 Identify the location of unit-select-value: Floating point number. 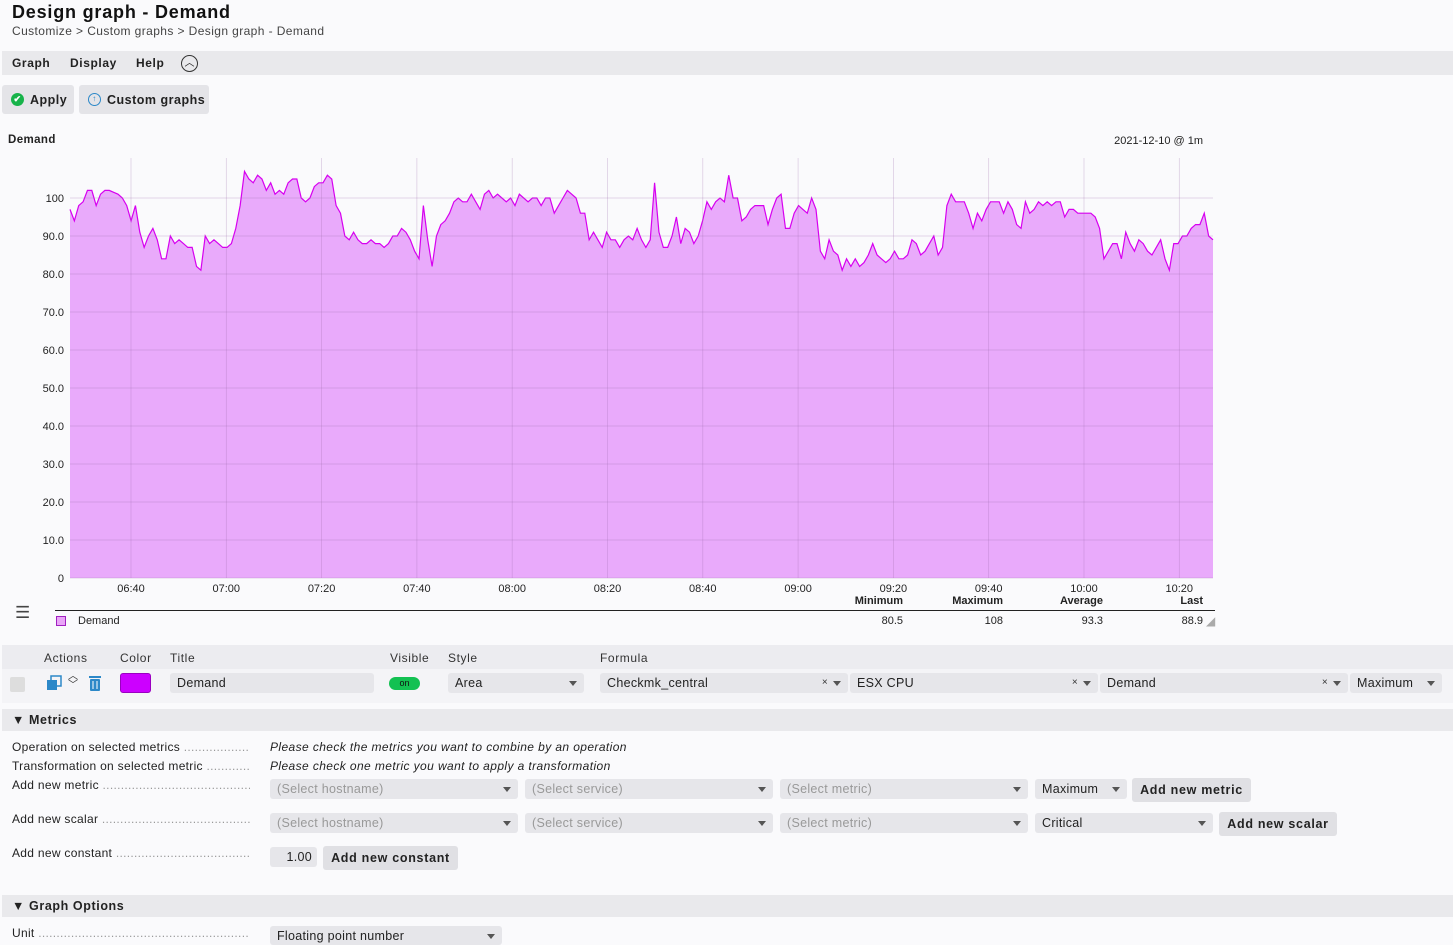
(341, 936).